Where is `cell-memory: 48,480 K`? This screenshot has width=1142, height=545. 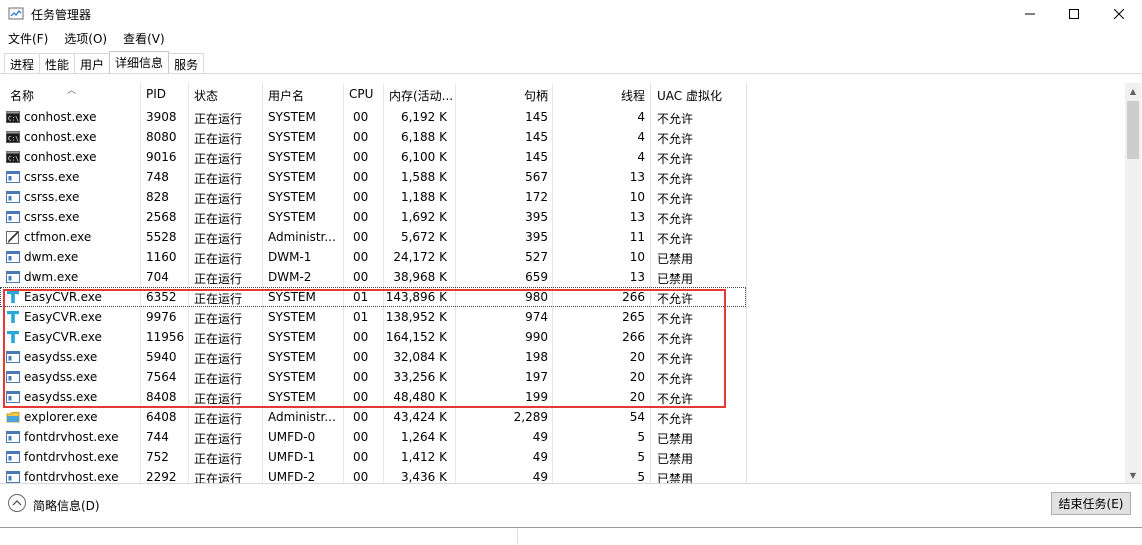 cell-memory: 48,480 K is located at coordinates (420, 397).